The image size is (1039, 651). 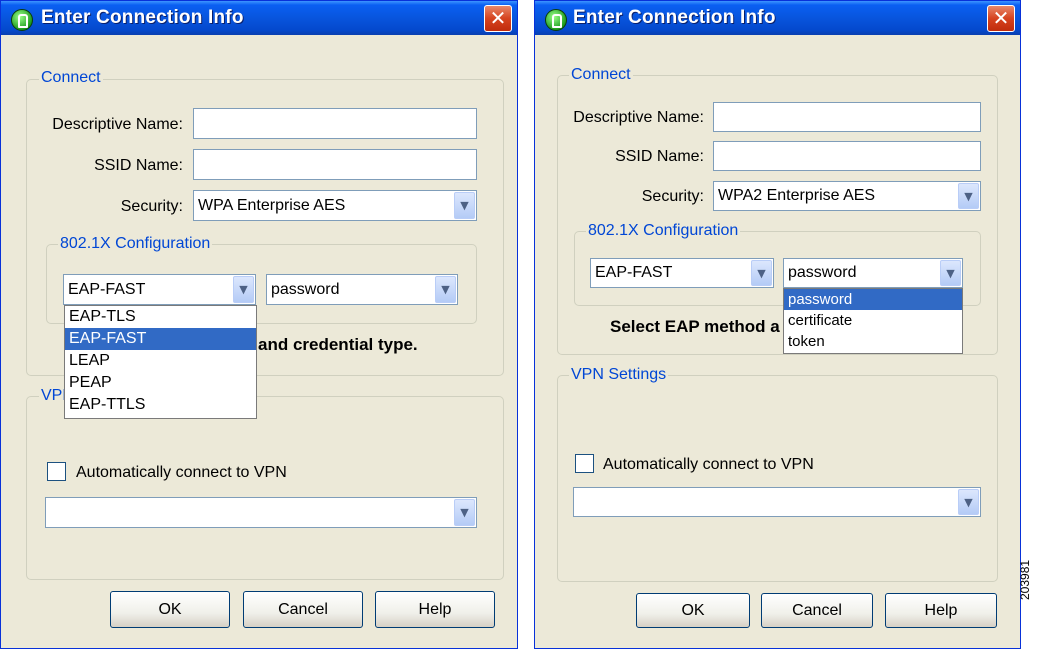 What do you see at coordinates (777, 502) in the screenshot?
I see `right-vpn-select: ▼` at bounding box center [777, 502].